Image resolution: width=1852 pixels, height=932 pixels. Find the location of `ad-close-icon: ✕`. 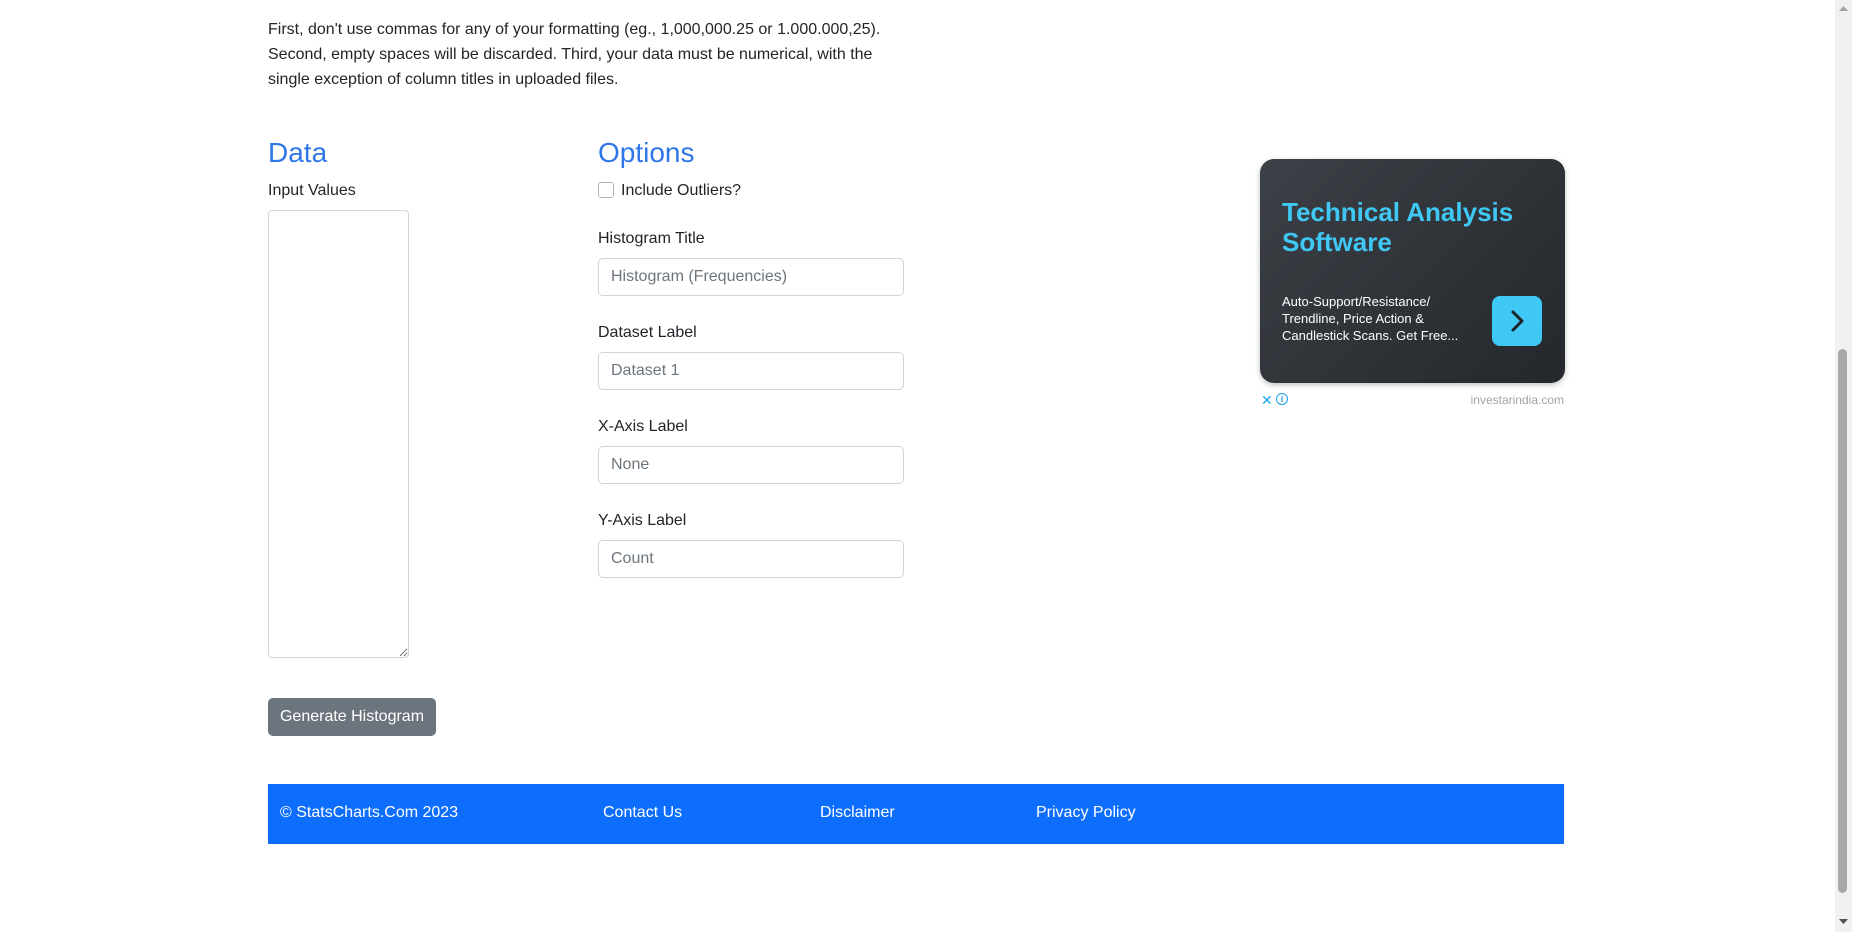

ad-close-icon: ✕ is located at coordinates (1267, 400).